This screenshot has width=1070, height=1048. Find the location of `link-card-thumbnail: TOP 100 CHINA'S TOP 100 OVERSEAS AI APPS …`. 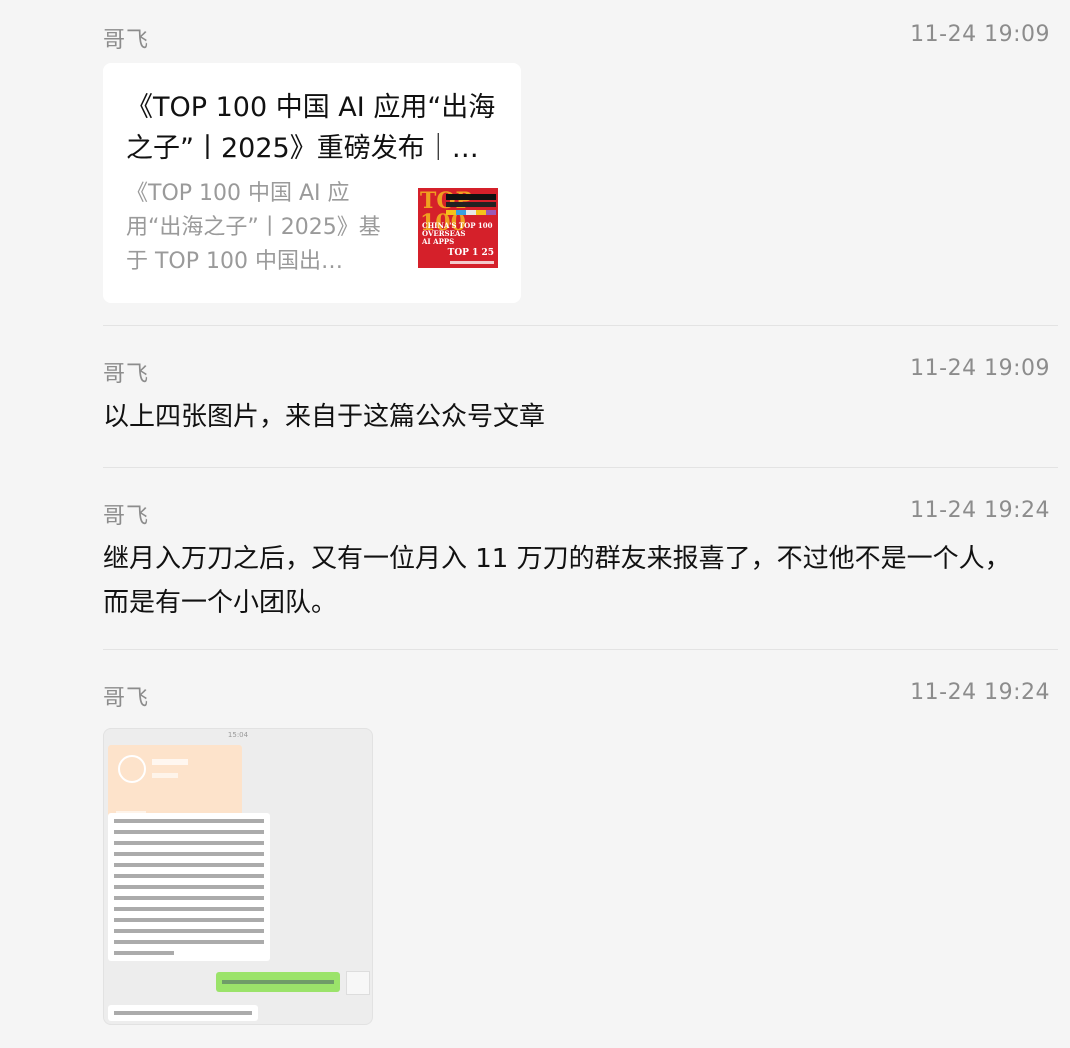

link-card-thumbnail: TOP 100 CHINA'S TOP 100 OVERSEAS AI APPS … is located at coordinates (458, 228).